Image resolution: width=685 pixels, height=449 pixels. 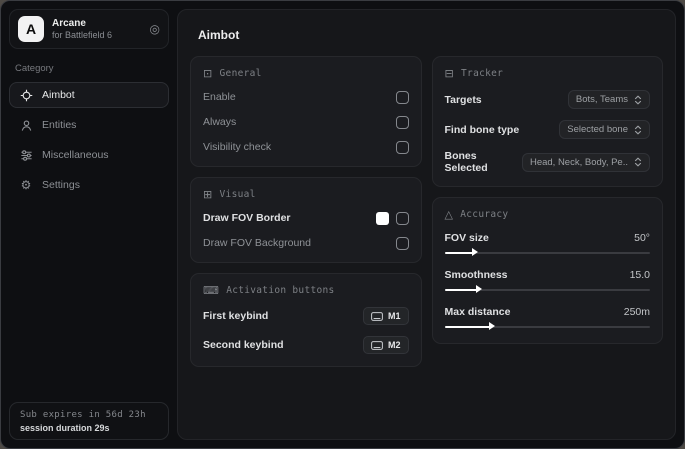 What do you see at coordinates (26, 125) in the screenshot?
I see `person-icon` at bounding box center [26, 125].